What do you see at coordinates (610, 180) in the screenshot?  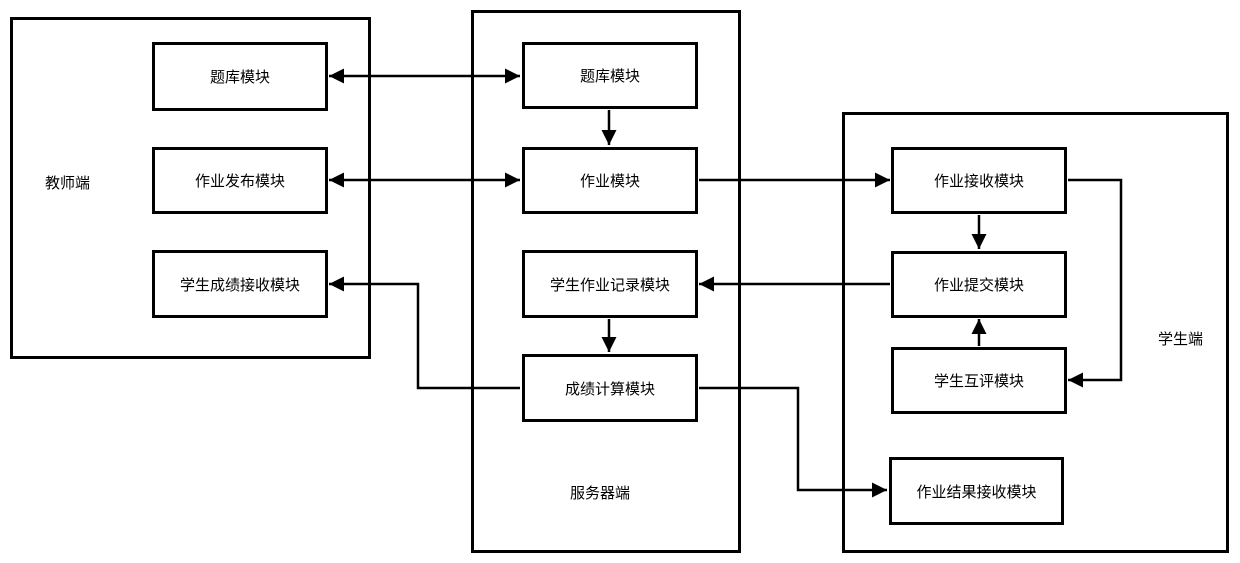 I see `server-assignment-module: 作业模块` at bounding box center [610, 180].